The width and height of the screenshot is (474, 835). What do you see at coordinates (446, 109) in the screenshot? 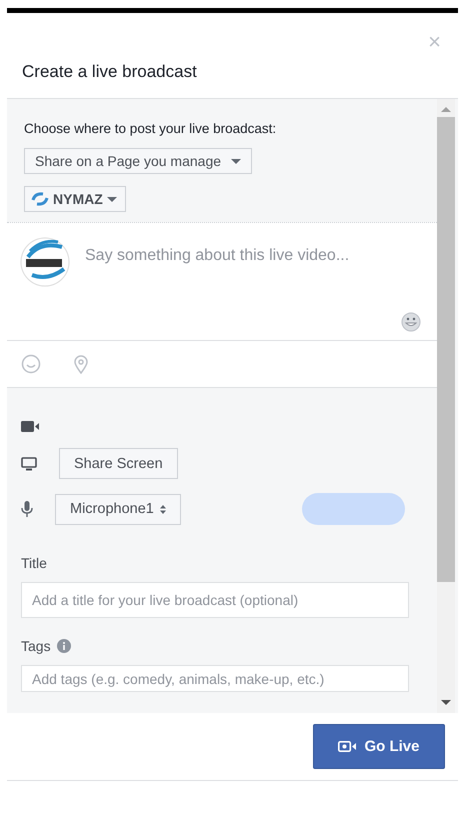
I see `scroll-up-arrow` at bounding box center [446, 109].